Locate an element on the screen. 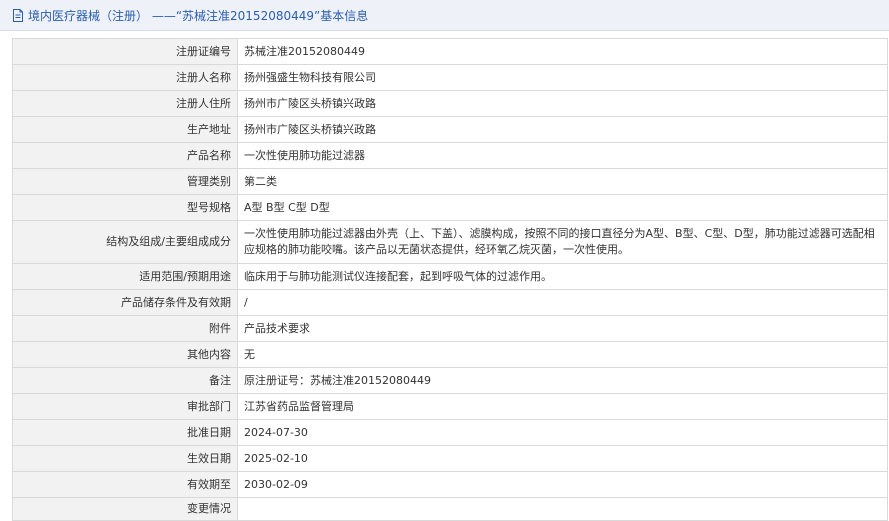 The width and height of the screenshot is (889, 521). row-label: 结构及组成/主要组成成分 is located at coordinates (125, 242).